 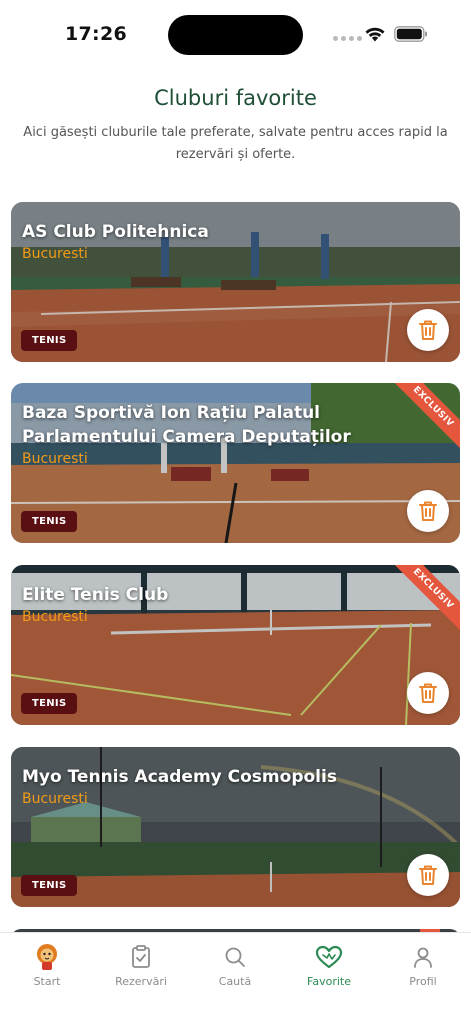 What do you see at coordinates (235, 981) in the screenshot?
I see `tab-label: Caută` at bounding box center [235, 981].